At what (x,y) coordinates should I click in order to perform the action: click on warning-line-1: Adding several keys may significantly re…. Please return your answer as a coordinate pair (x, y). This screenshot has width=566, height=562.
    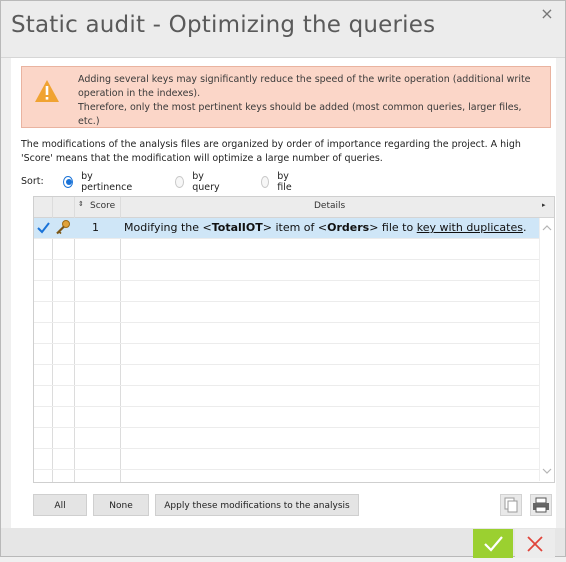
    Looking at the image, I should click on (304, 79).